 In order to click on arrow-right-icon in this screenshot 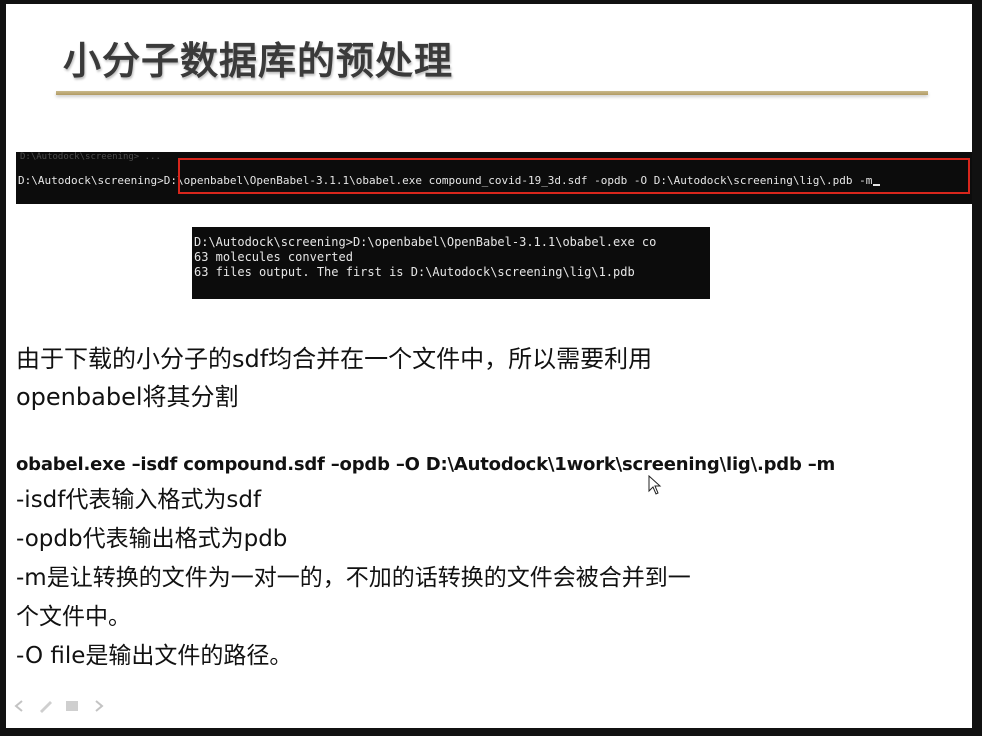, I will do `click(98, 705)`.